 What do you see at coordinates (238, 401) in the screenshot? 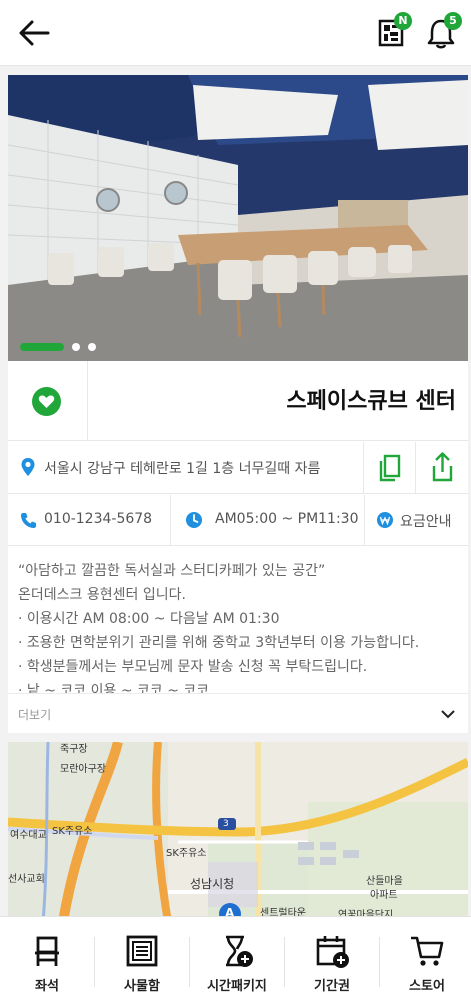
I see `title-row: 스페이스큐브 센터` at bounding box center [238, 401].